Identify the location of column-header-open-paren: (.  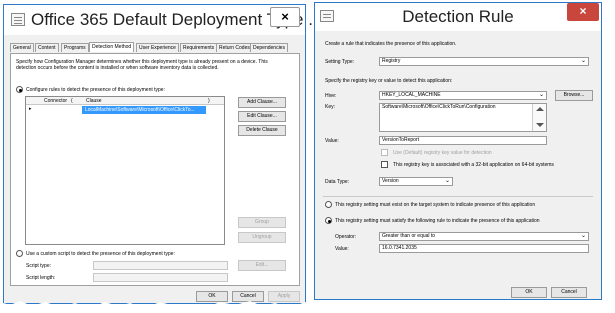
(72, 101).